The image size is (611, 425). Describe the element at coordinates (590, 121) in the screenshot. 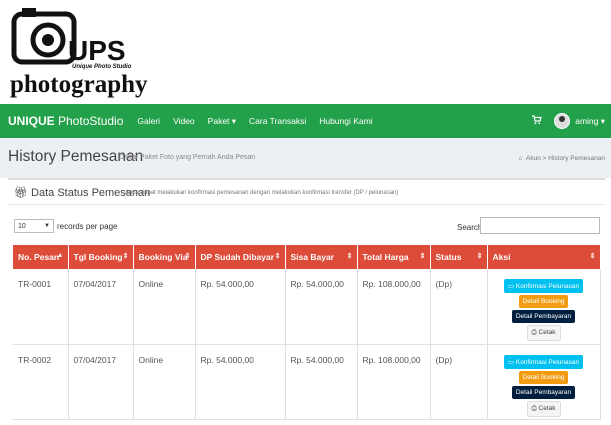

I see `user-menu: aming ▾` at that location.